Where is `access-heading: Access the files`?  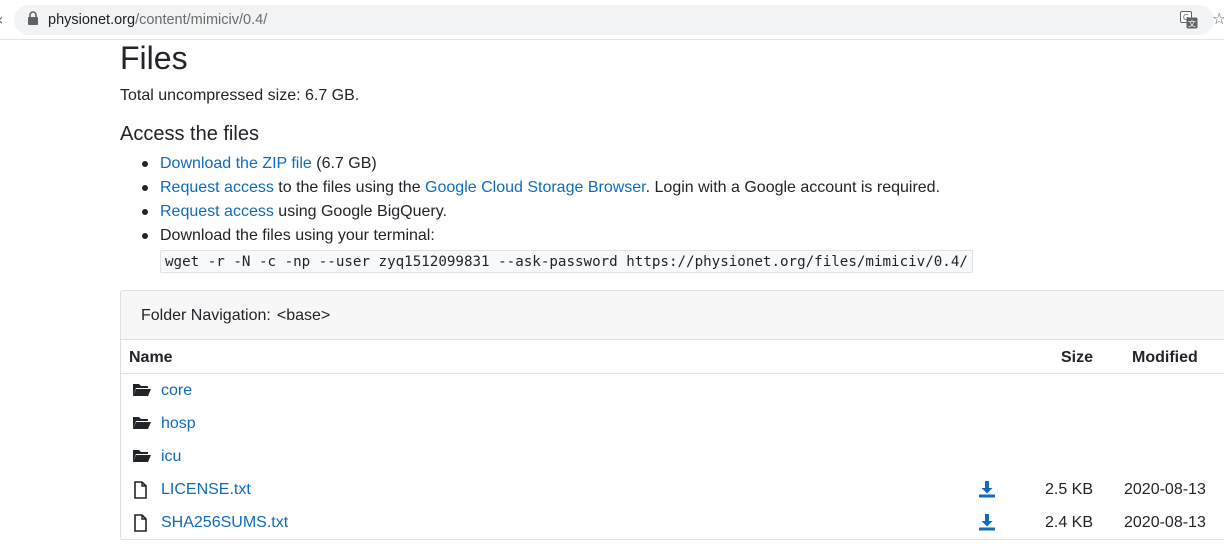
access-heading: Access the files is located at coordinates (189, 134).